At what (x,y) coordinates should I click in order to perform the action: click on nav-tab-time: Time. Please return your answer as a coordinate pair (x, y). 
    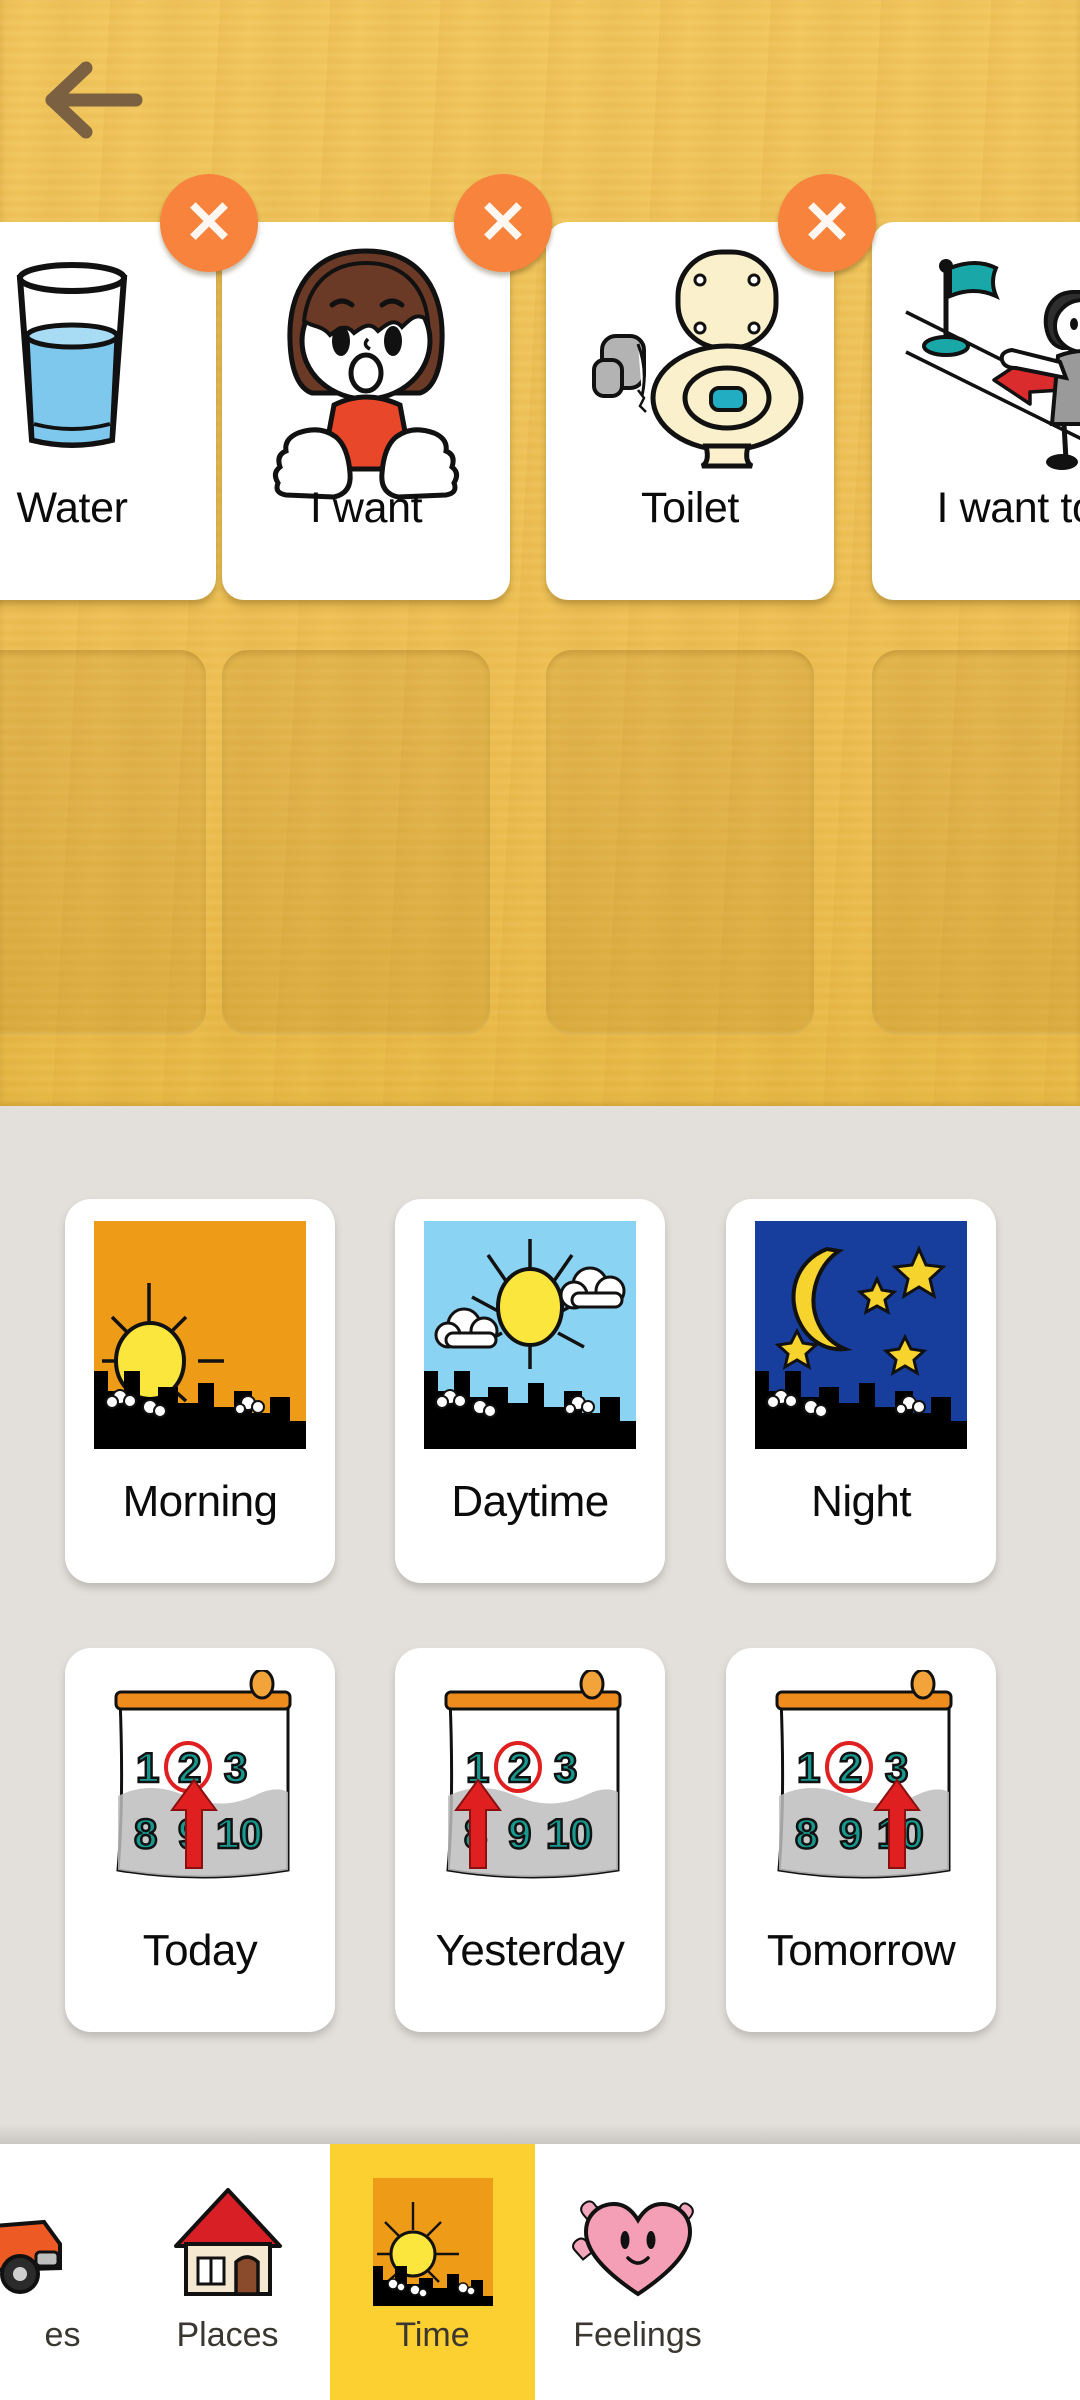
    Looking at the image, I should click on (432, 2272).